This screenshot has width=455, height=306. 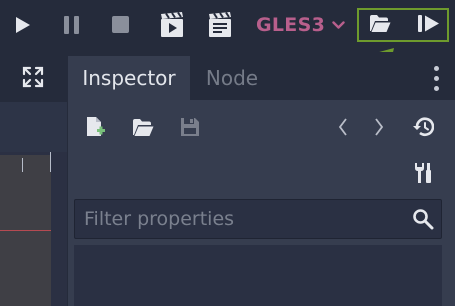 I want to click on viewport-toolbar, so click(x=33, y=77).